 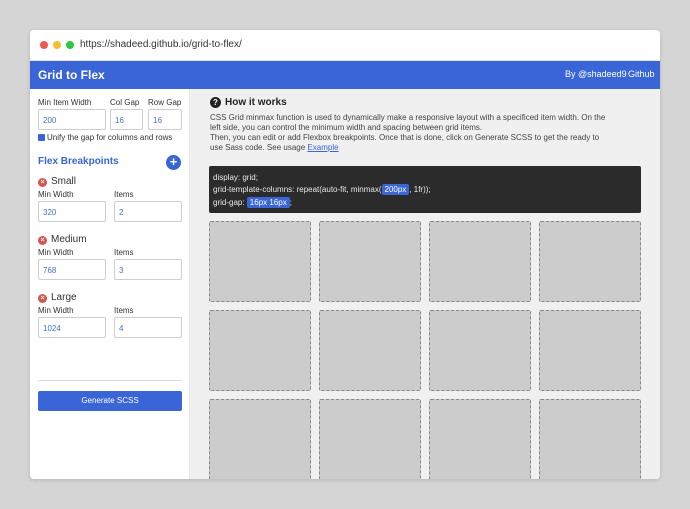 What do you see at coordinates (72, 269) in the screenshot?
I see `breakpoint-min-width-input: 768` at bounding box center [72, 269].